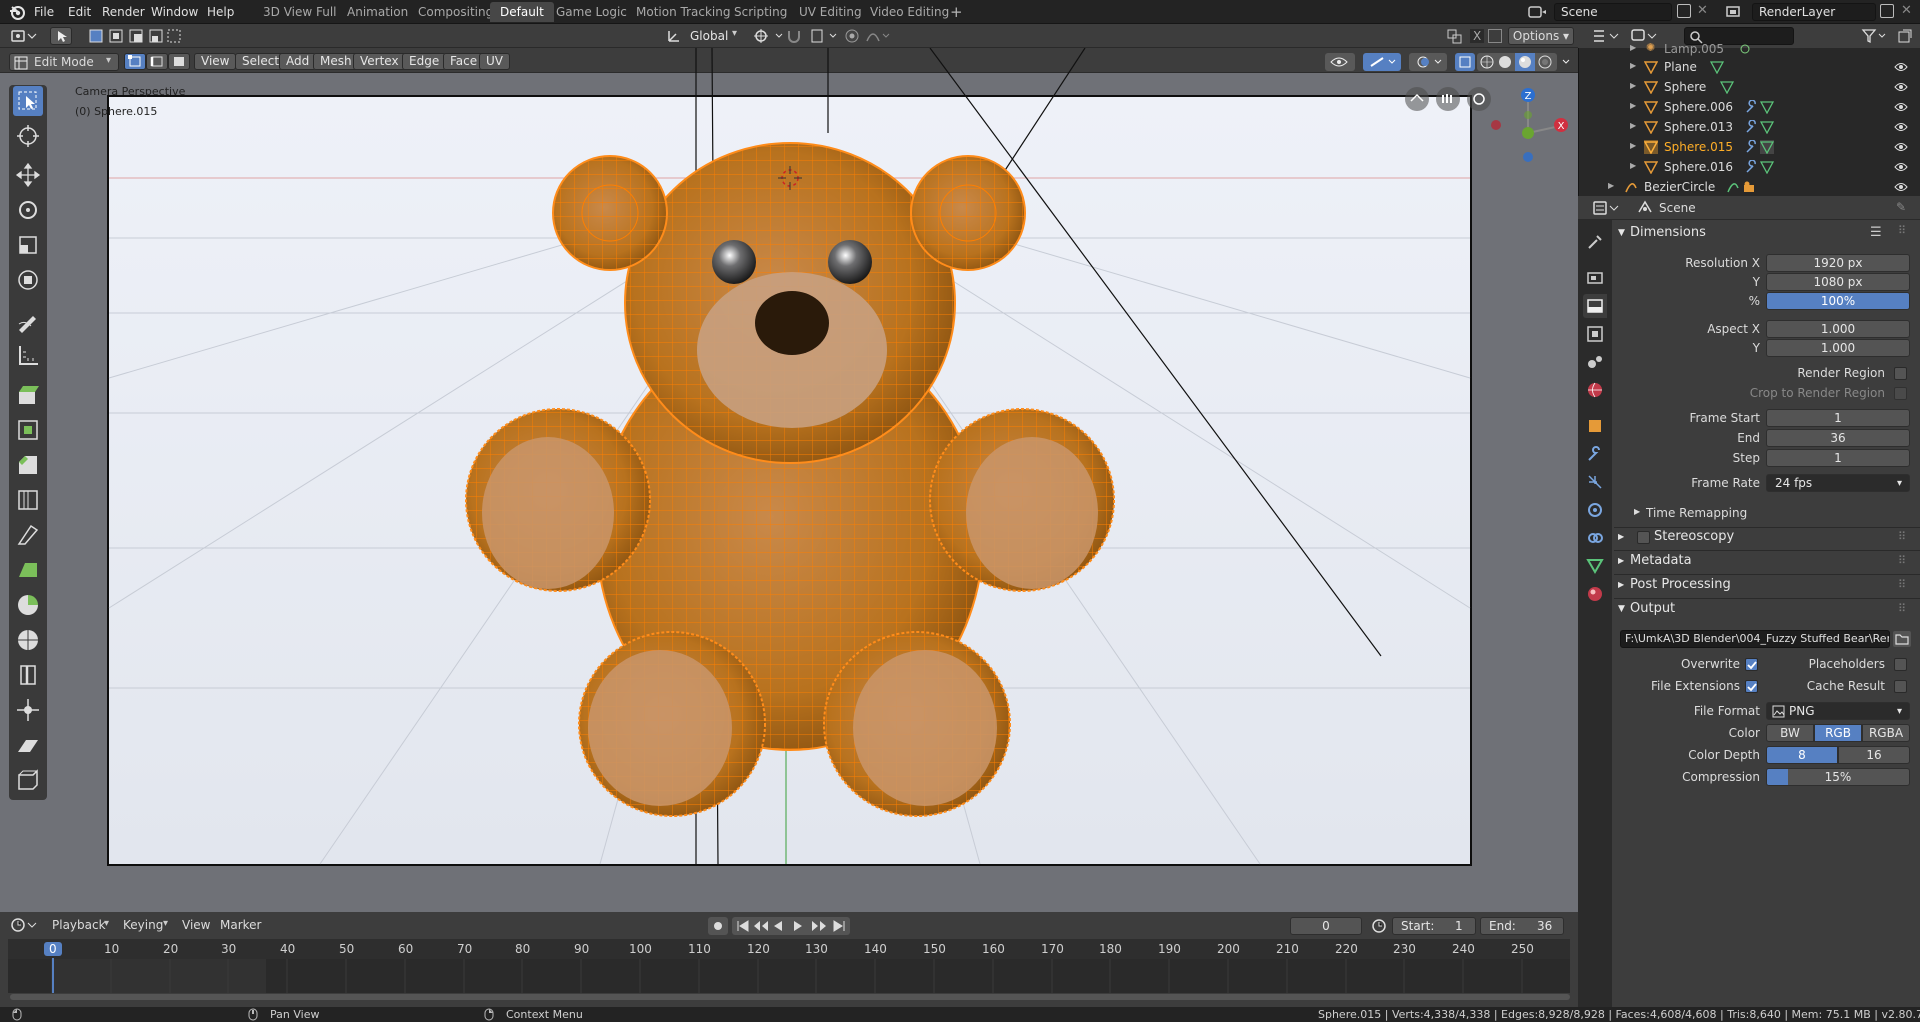 The height and width of the screenshot is (1022, 1920). What do you see at coordinates (1767, 561) in the screenshot?
I see `panel-metadata-header: ▶ Metadata` at bounding box center [1767, 561].